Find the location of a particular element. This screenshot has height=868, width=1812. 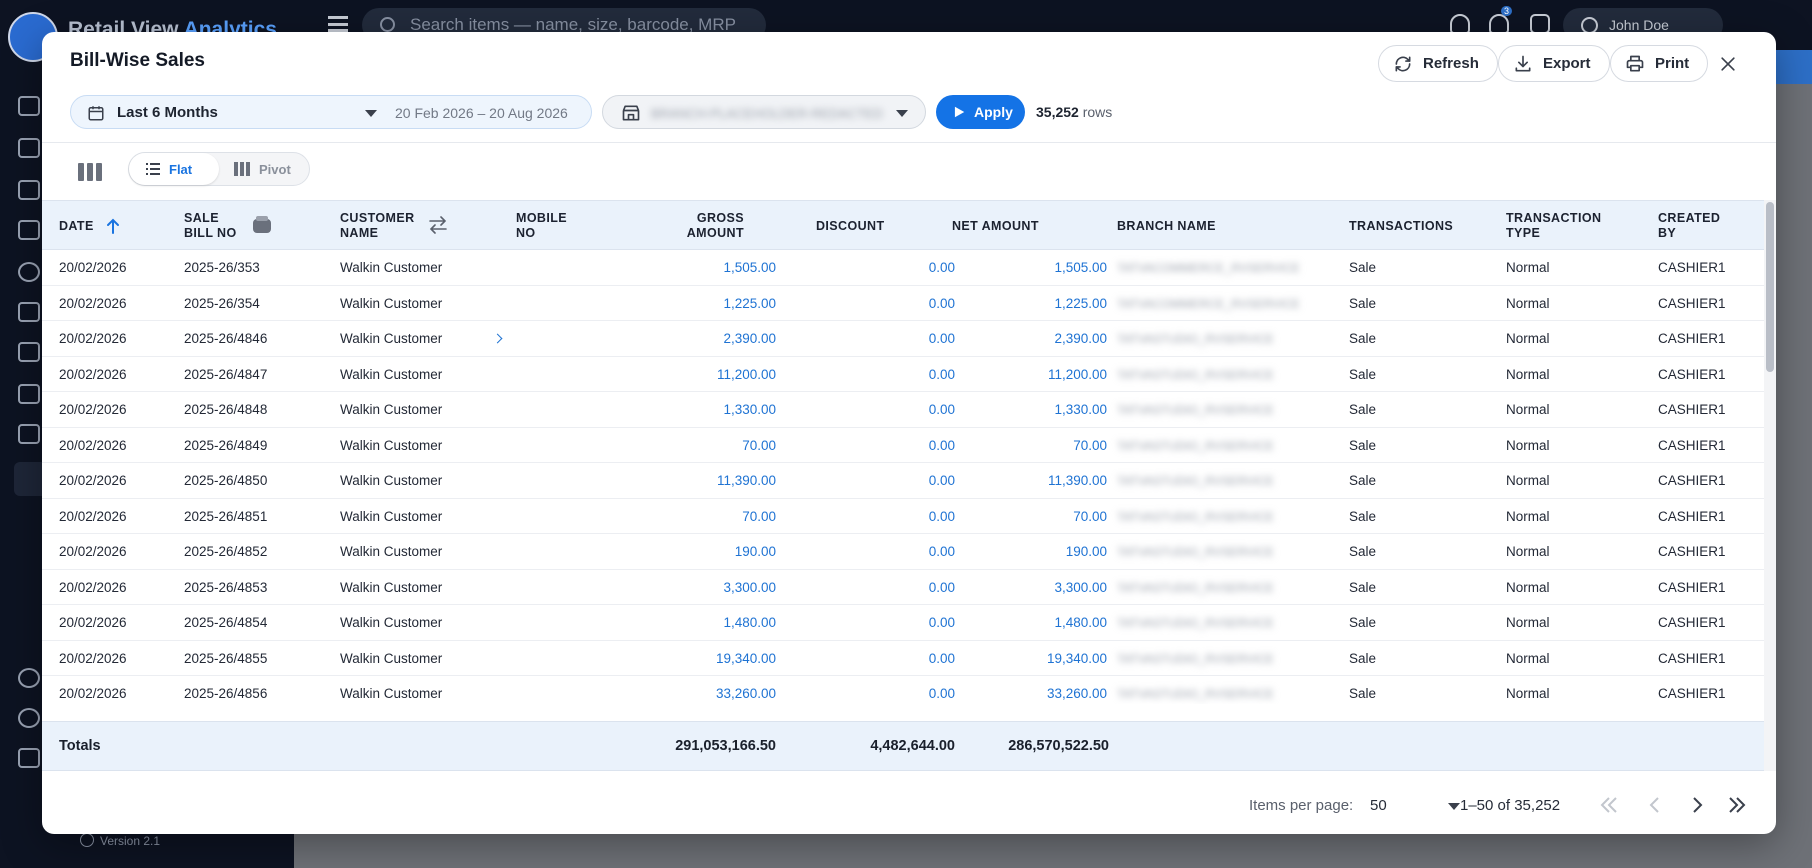

column-header-net-amount: NET AMOUNT is located at coordinates (995, 226).